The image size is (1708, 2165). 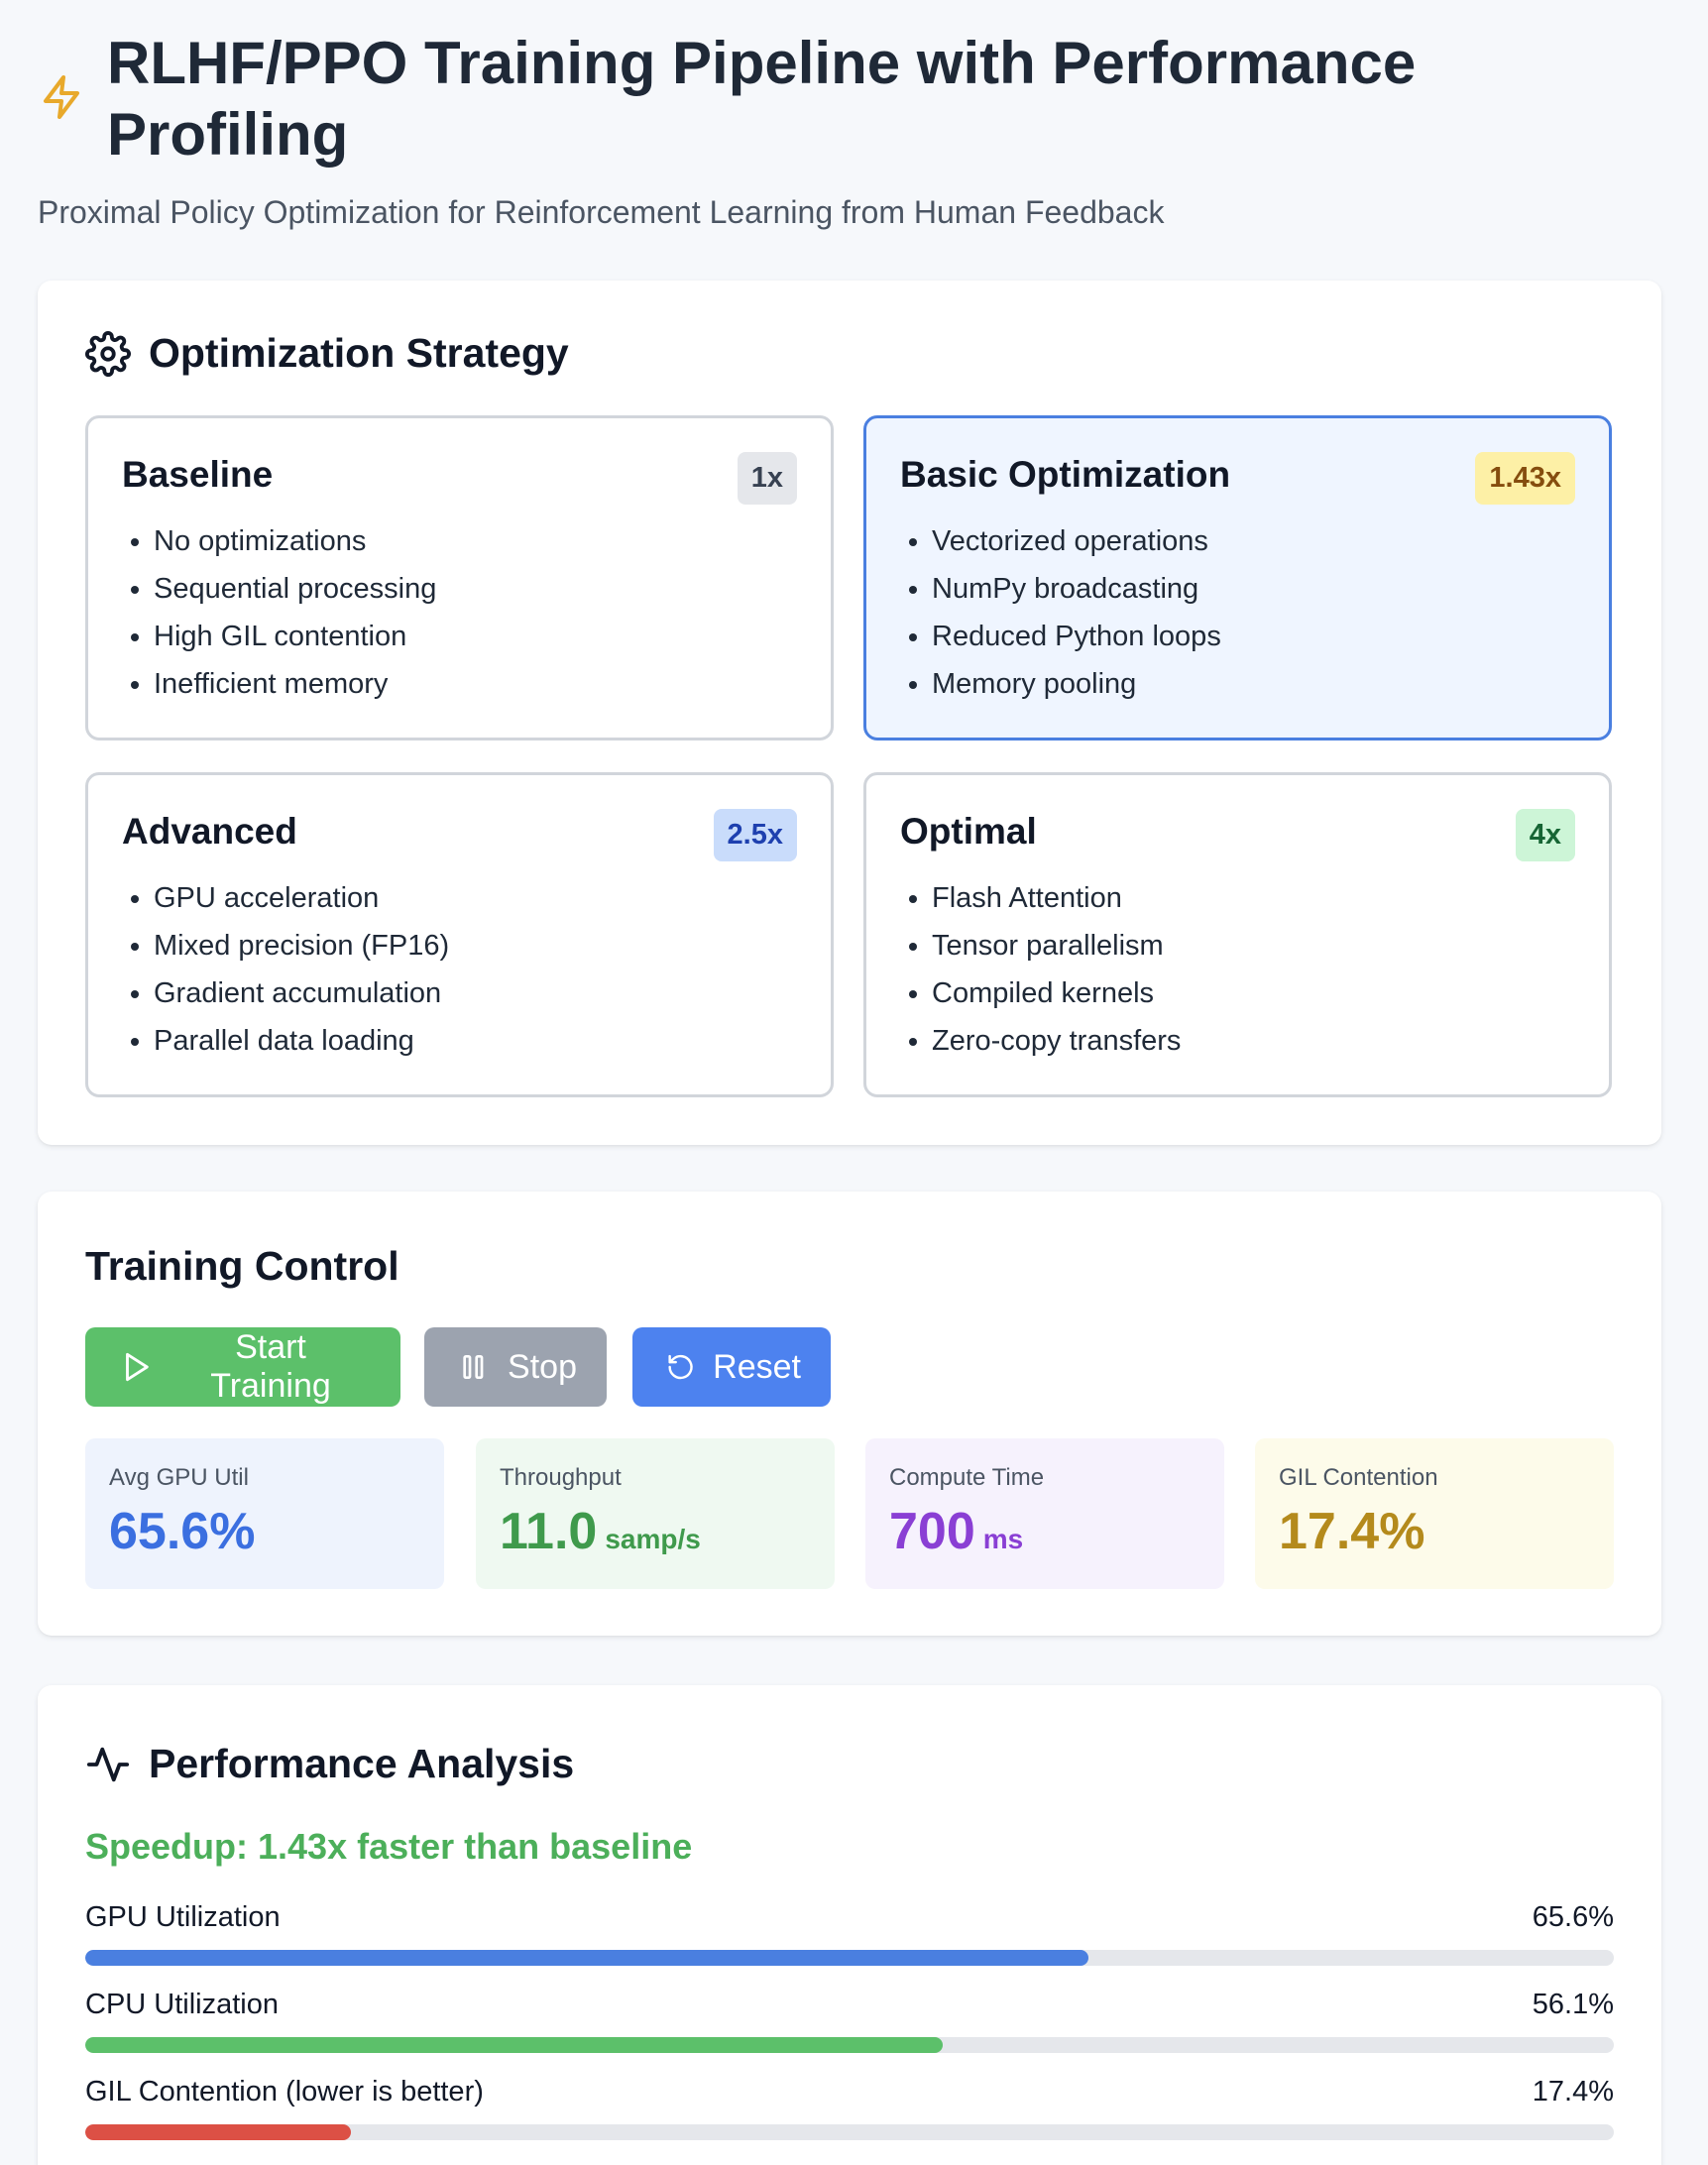 I want to click on list-item: Tensor parallelism, so click(x=1253, y=946).